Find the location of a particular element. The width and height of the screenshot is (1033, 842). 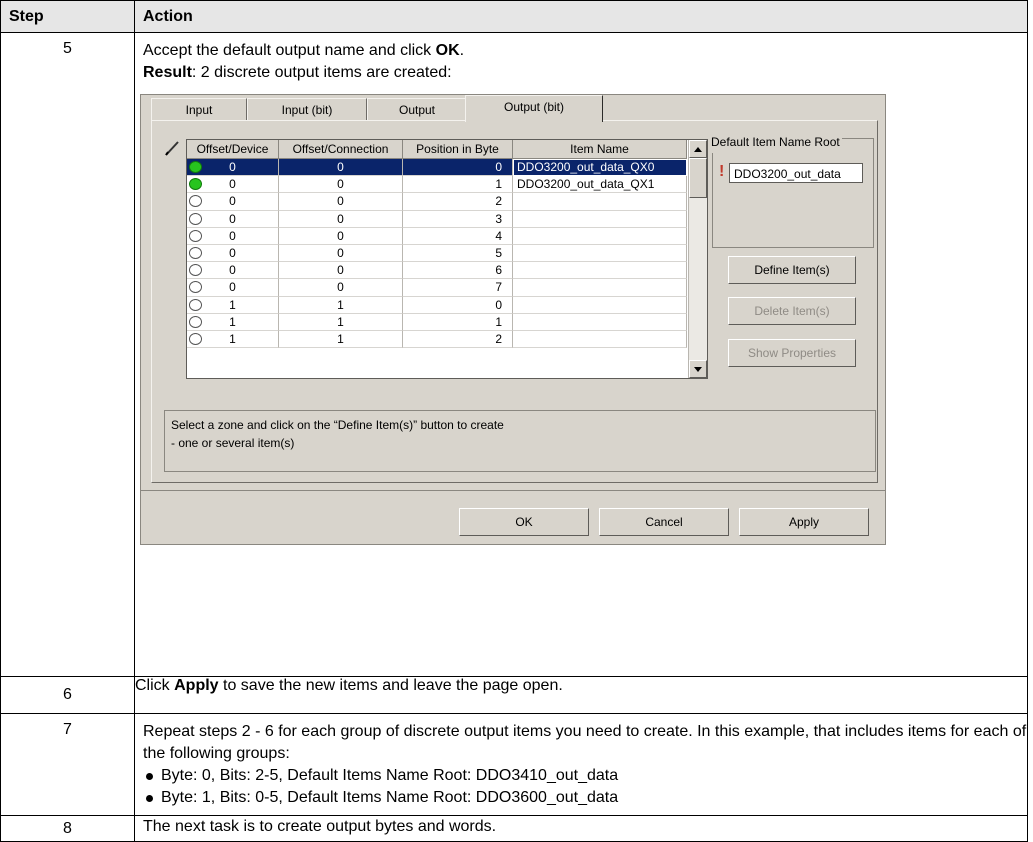

show-properties-button: Show Properties is located at coordinates (792, 353).